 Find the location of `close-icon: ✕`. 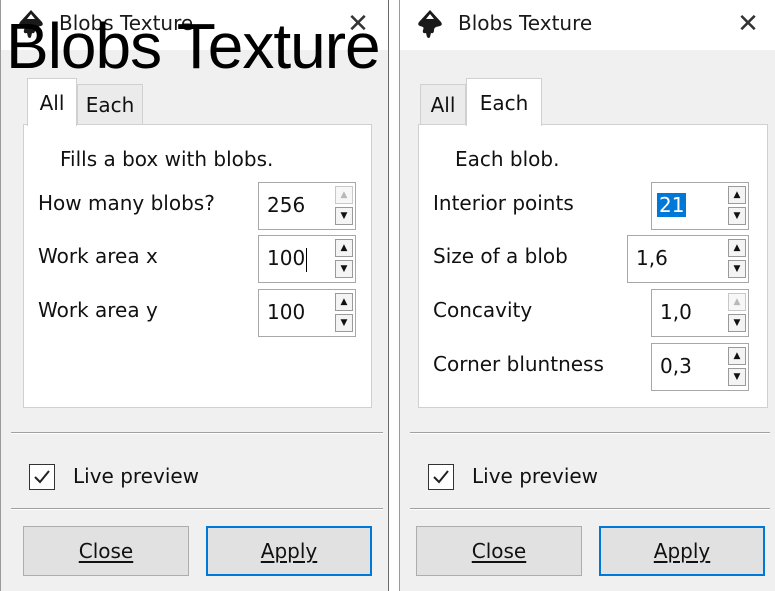

close-icon: ✕ is located at coordinates (748, 24).